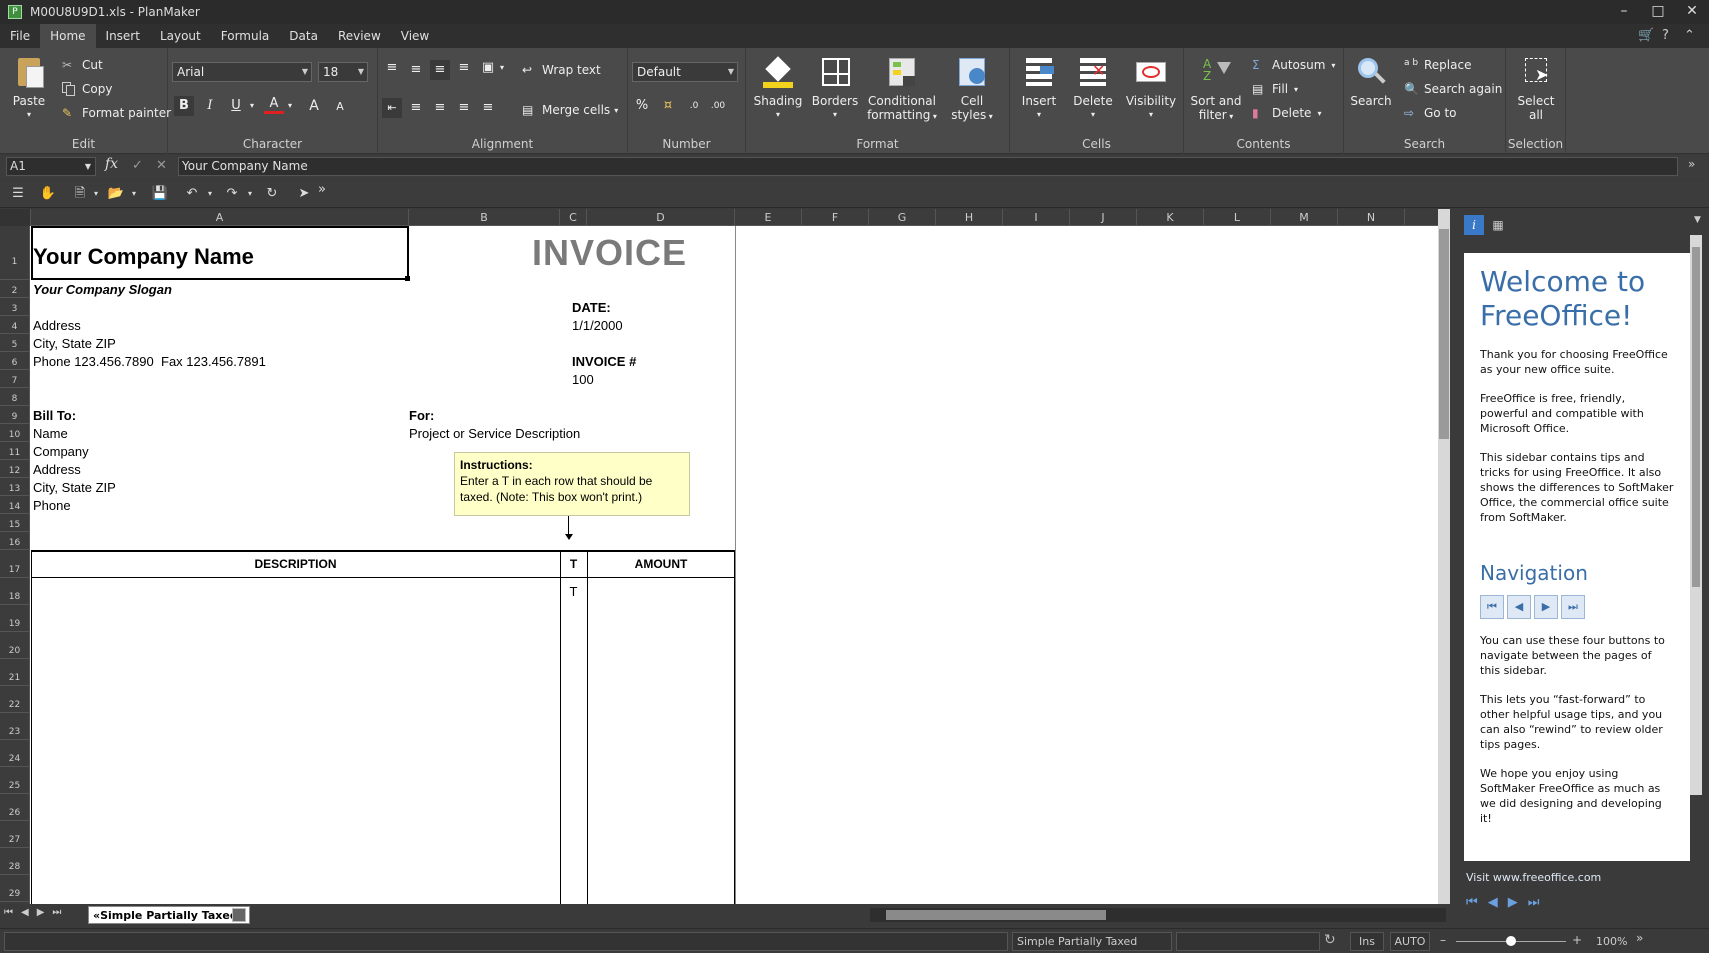  What do you see at coordinates (68, 36) in the screenshot?
I see `menu-home: Home` at bounding box center [68, 36].